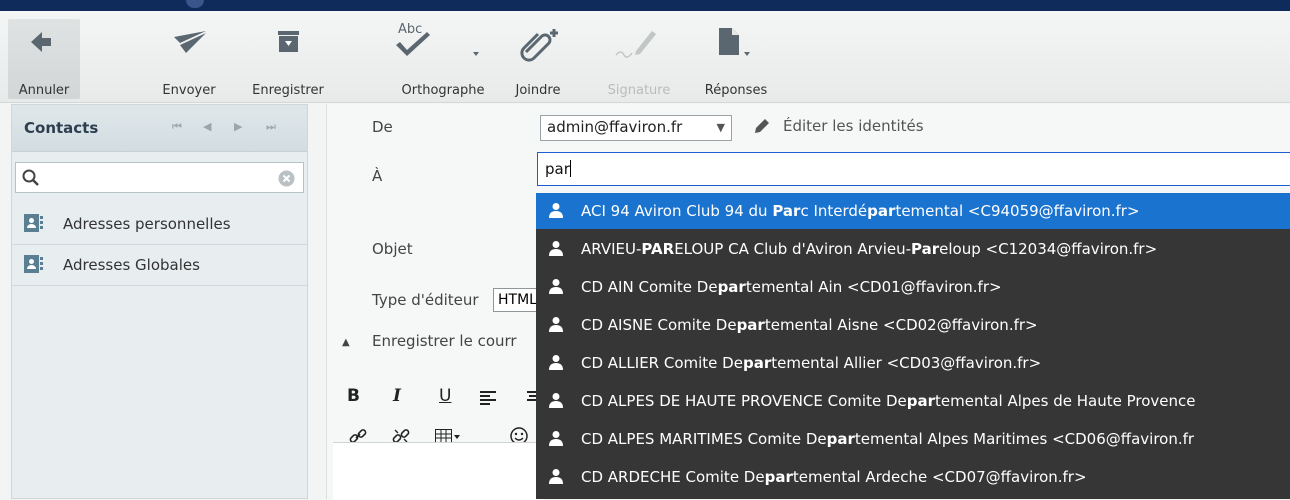 The width and height of the screenshot is (1290, 500). I want to click on cancel-button: Annuler, so click(44, 59).